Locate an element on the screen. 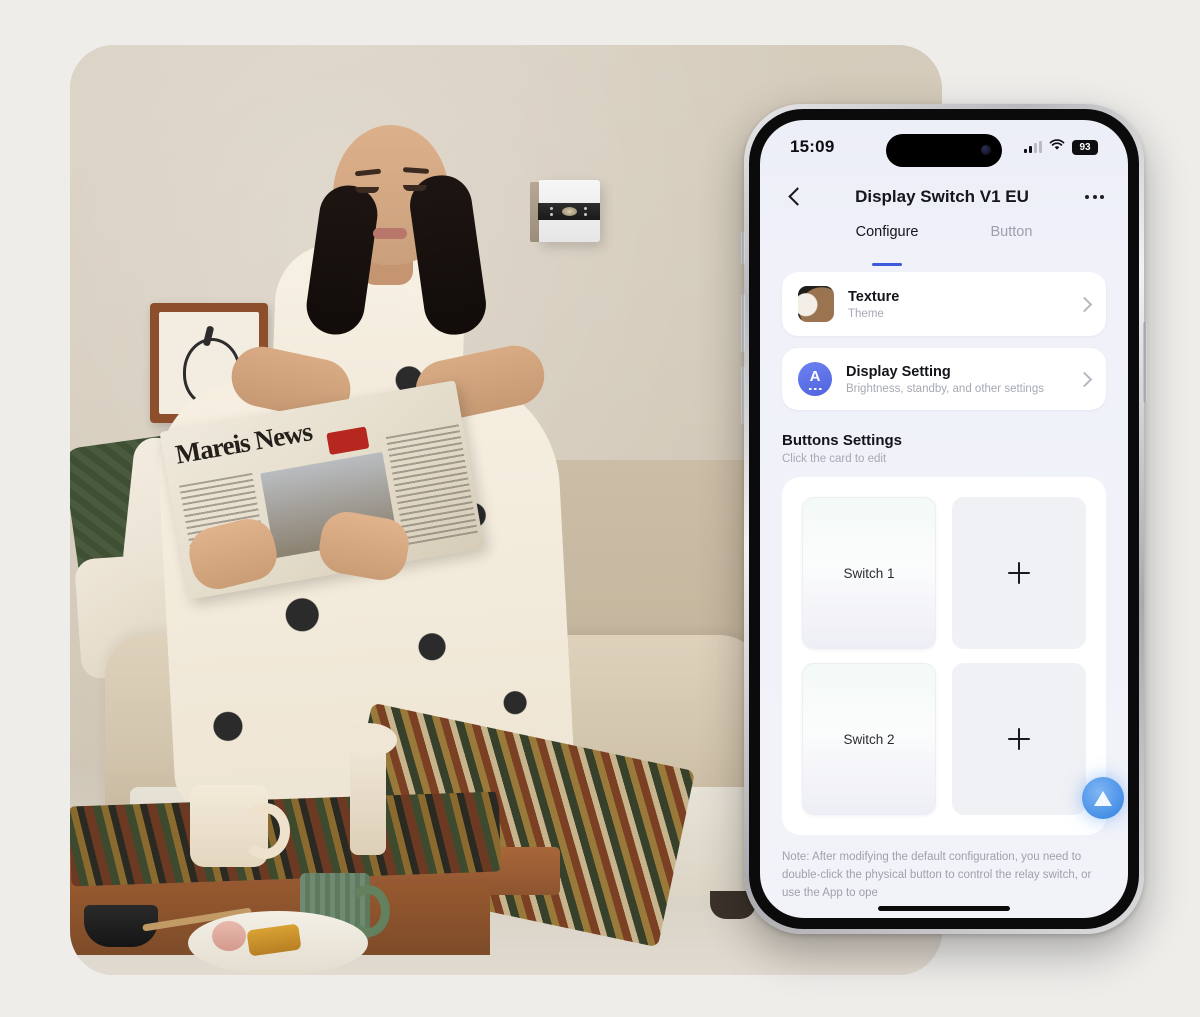 The height and width of the screenshot is (1017, 1200). card-texture: Texture Theme is located at coordinates (944, 304).